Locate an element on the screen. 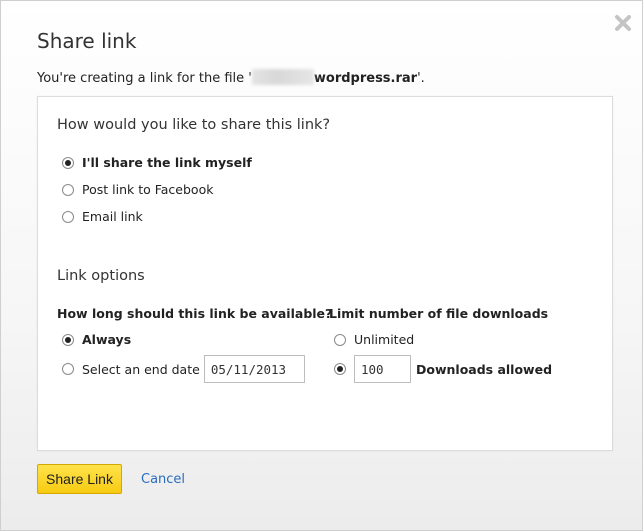 This screenshot has height=531, width=643. cancel-link: Cancel is located at coordinates (163, 479).